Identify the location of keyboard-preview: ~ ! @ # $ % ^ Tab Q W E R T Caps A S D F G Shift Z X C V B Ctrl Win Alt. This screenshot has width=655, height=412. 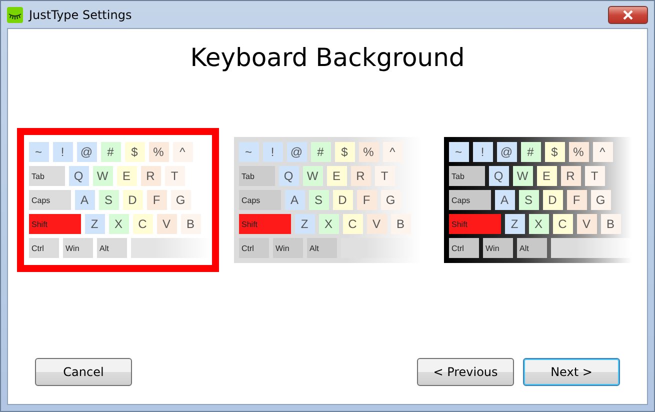
(117, 200).